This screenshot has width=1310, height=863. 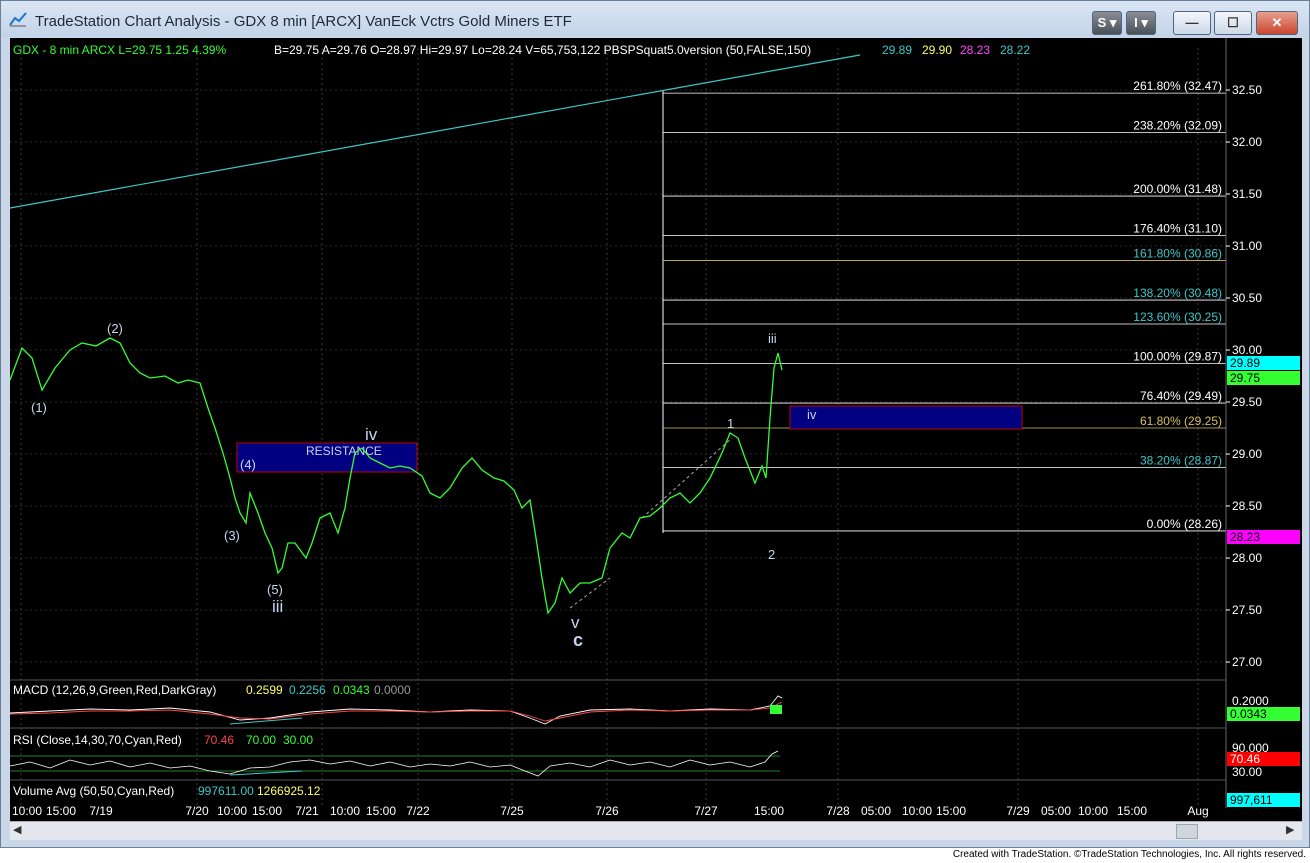 What do you see at coordinates (351, 690) in the screenshot?
I see `macd-value-3: 0.0343` at bounding box center [351, 690].